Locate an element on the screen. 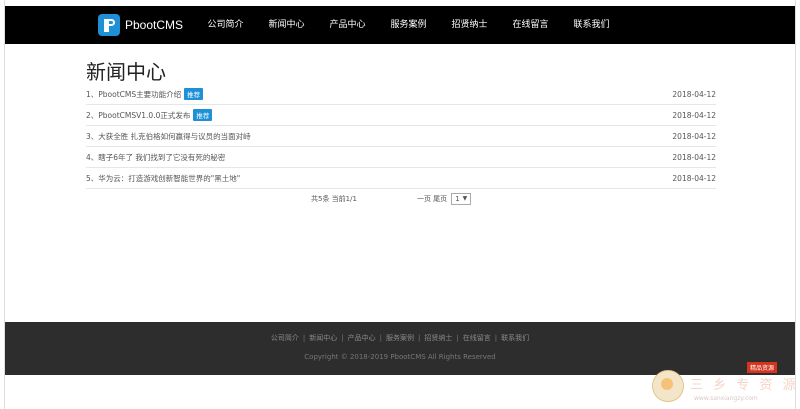  news-item: 3、大获全胜 扎克伯格如何赢得与议员的当面对峙 2018-04-12 is located at coordinates (401, 136).